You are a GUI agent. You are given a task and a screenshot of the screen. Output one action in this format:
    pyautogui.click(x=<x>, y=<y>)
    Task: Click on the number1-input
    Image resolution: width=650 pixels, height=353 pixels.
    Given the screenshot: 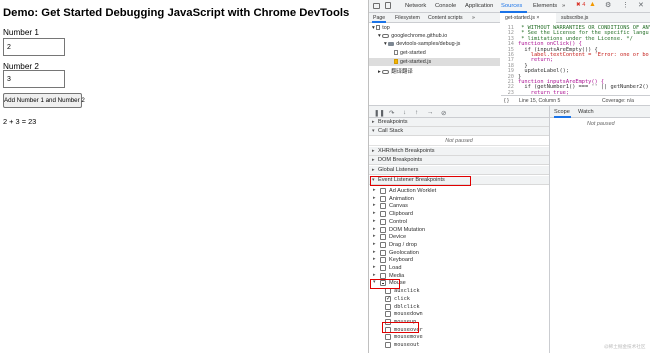 What is the action you would take?
    pyautogui.click(x=34, y=47)
    